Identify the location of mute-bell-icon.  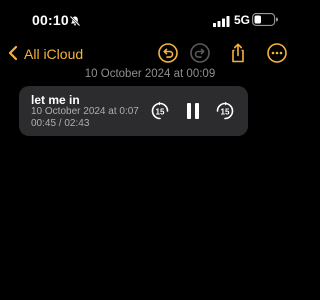
(75, 20).